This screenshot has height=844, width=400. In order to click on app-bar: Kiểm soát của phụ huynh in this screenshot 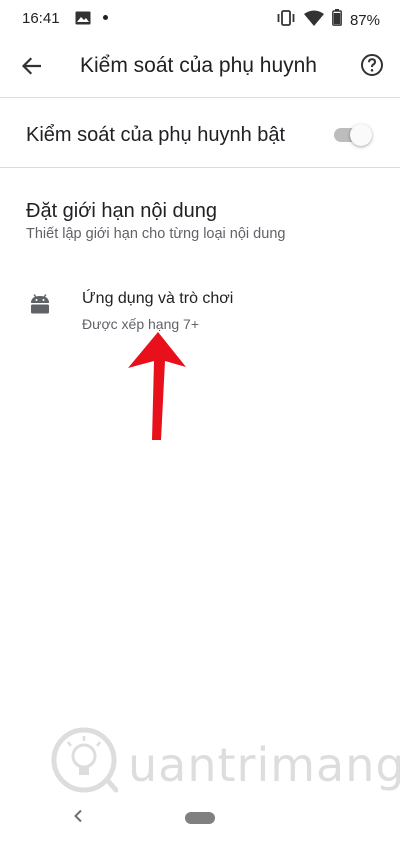, I will do `click(200, 67)`.